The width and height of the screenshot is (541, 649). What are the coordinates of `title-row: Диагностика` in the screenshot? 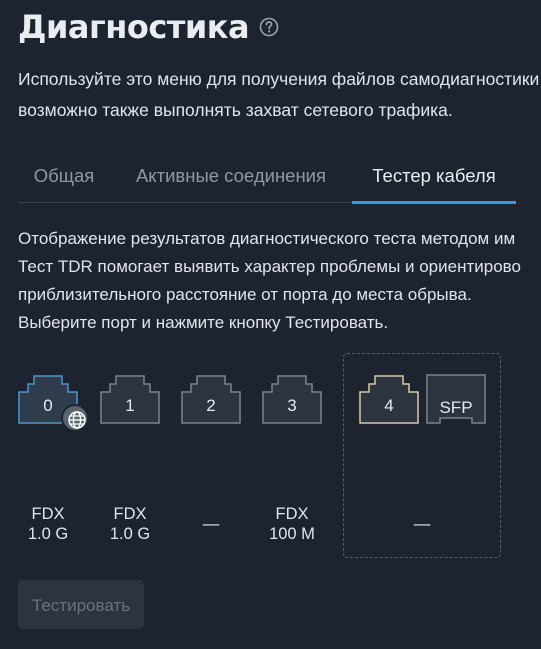 It's located at (148, 27).